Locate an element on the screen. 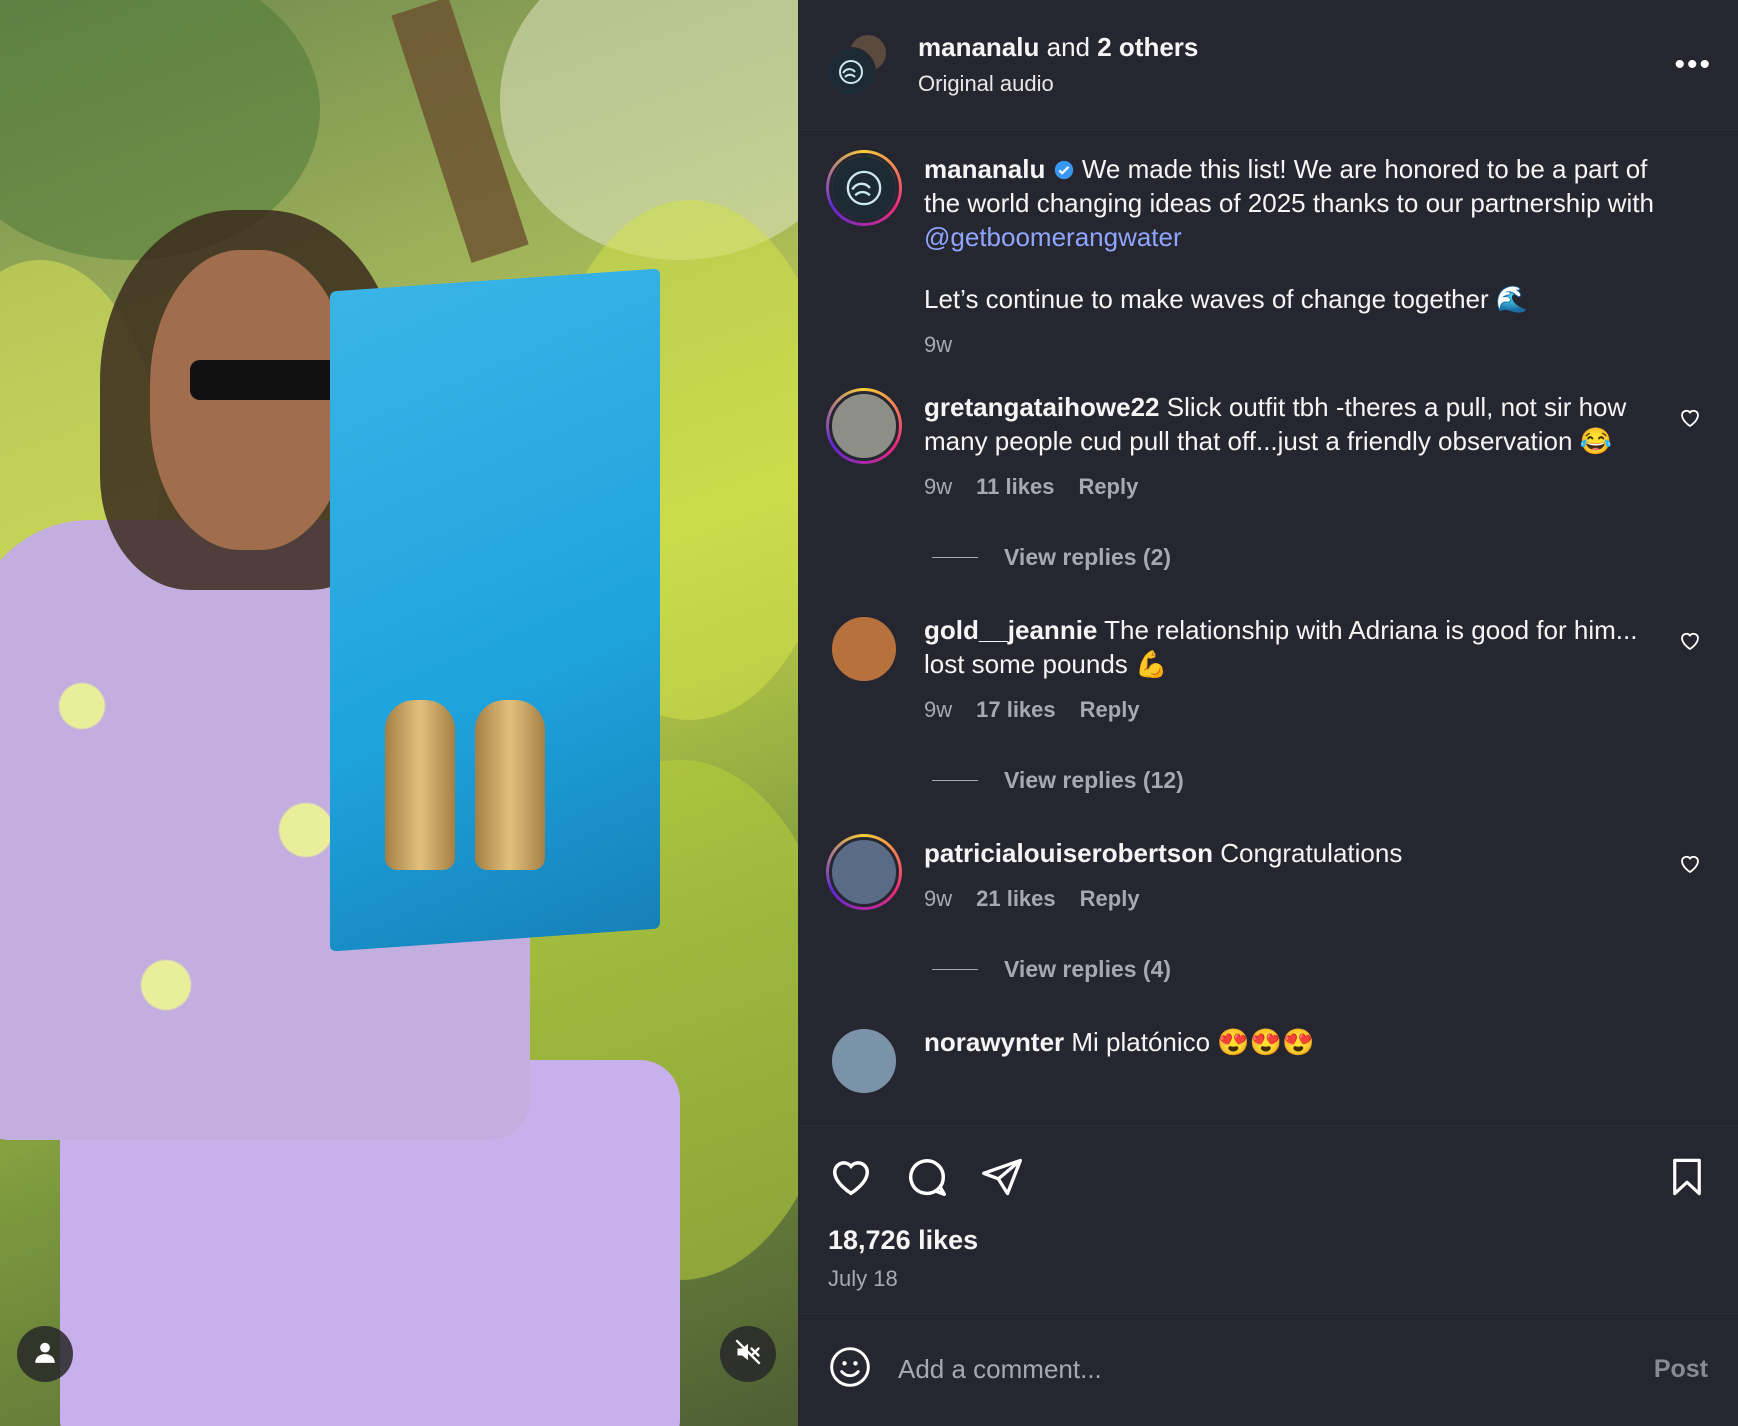 The width and height of the screenshot is (1738, 1426). others-link: 2 others is located at coordinates (1147, 47).